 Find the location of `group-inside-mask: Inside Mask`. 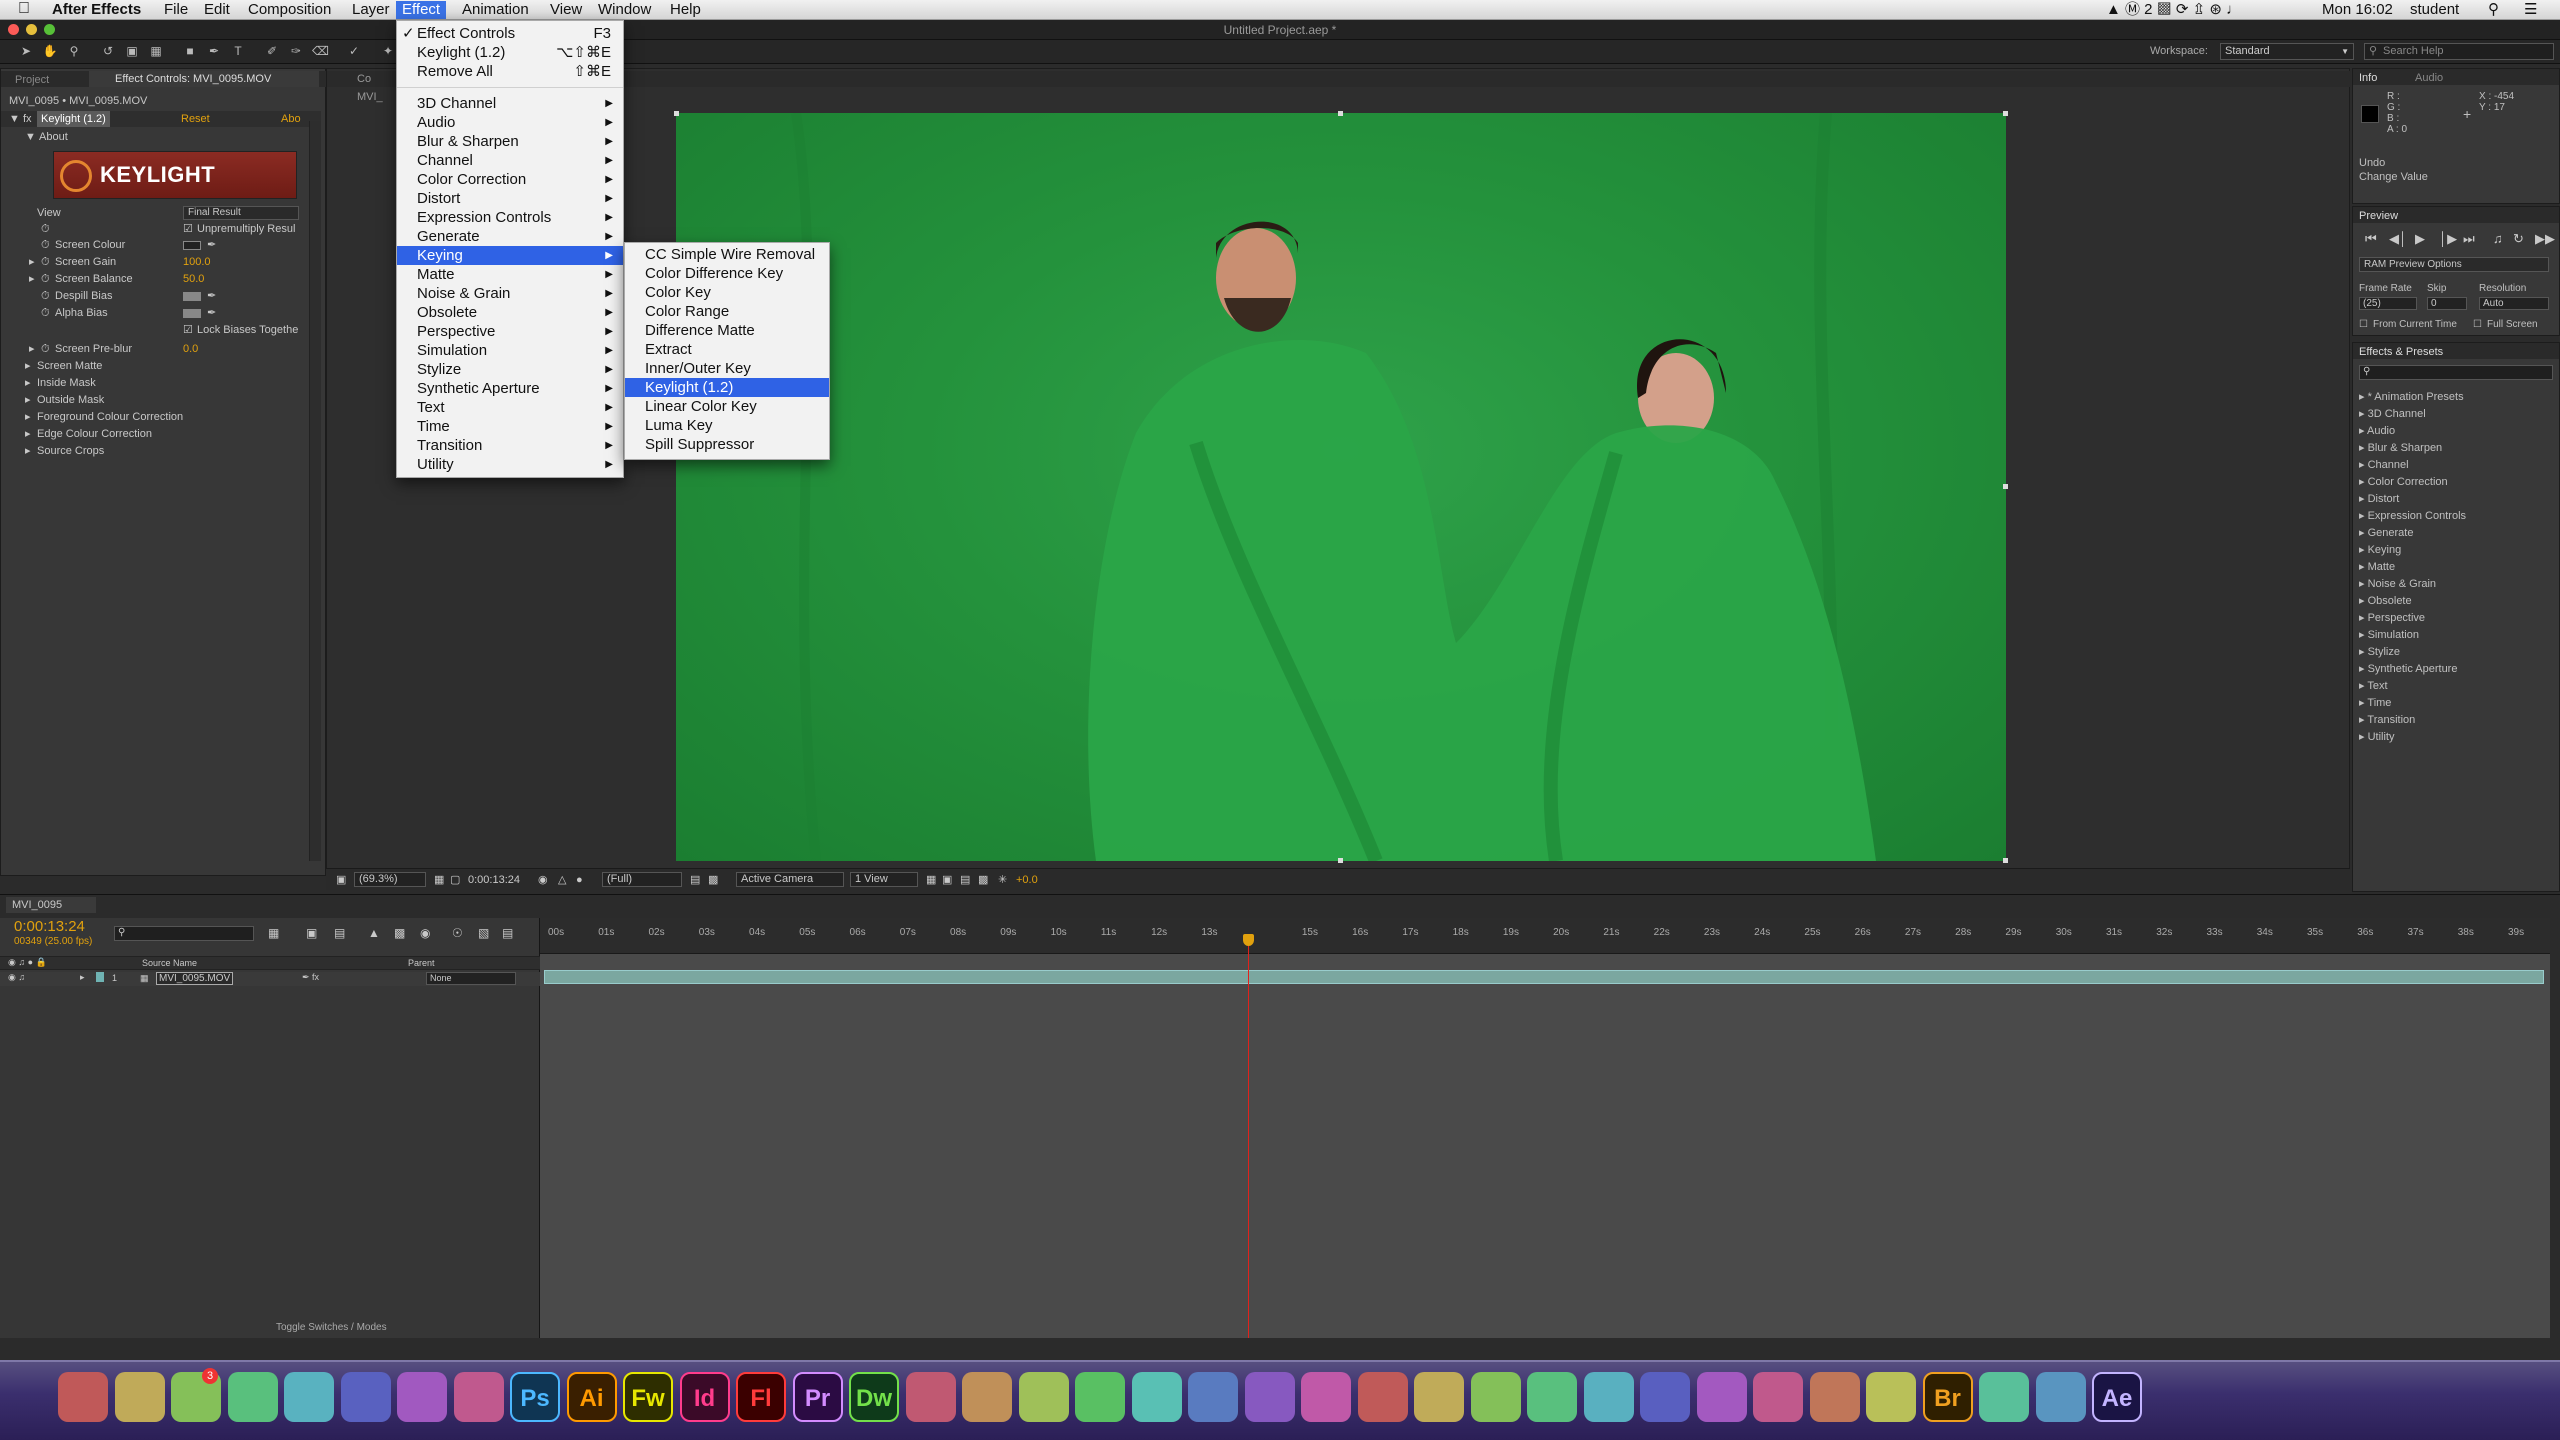

group-inside-mask: Inside Mask is located at coordinates (66, 383).